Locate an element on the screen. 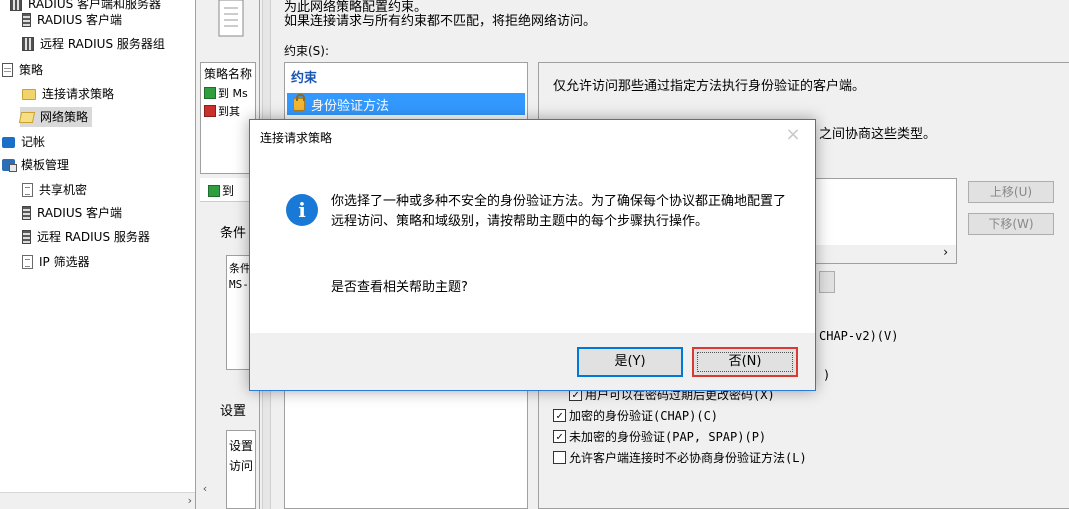  checkbox-label: 允许客户端连接时不必协商身份验证方法(L) is located at coordinates (688, 458).